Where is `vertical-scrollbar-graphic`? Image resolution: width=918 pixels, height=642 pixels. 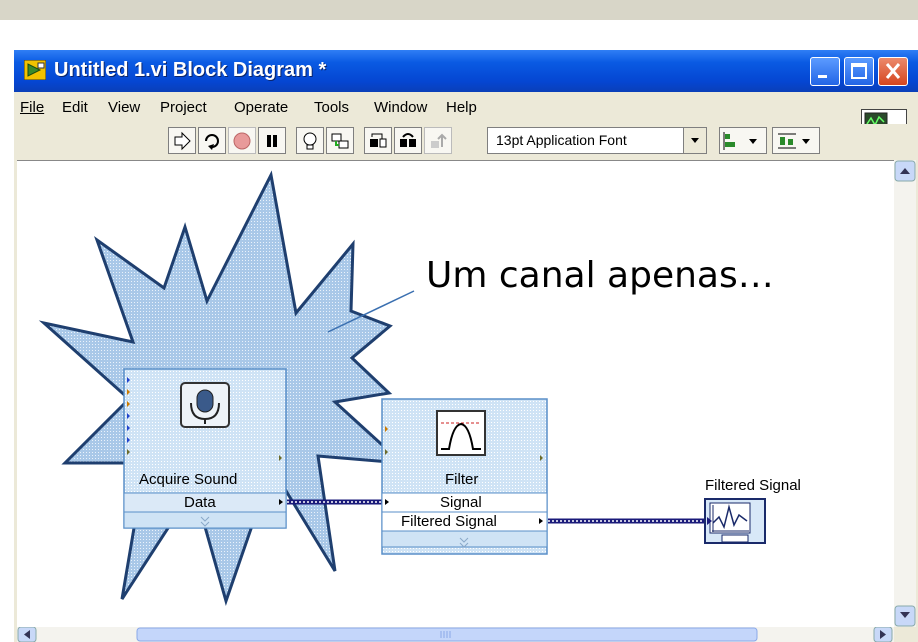
vertical-scrollbar-graphic is located at coordinates (905, 393).